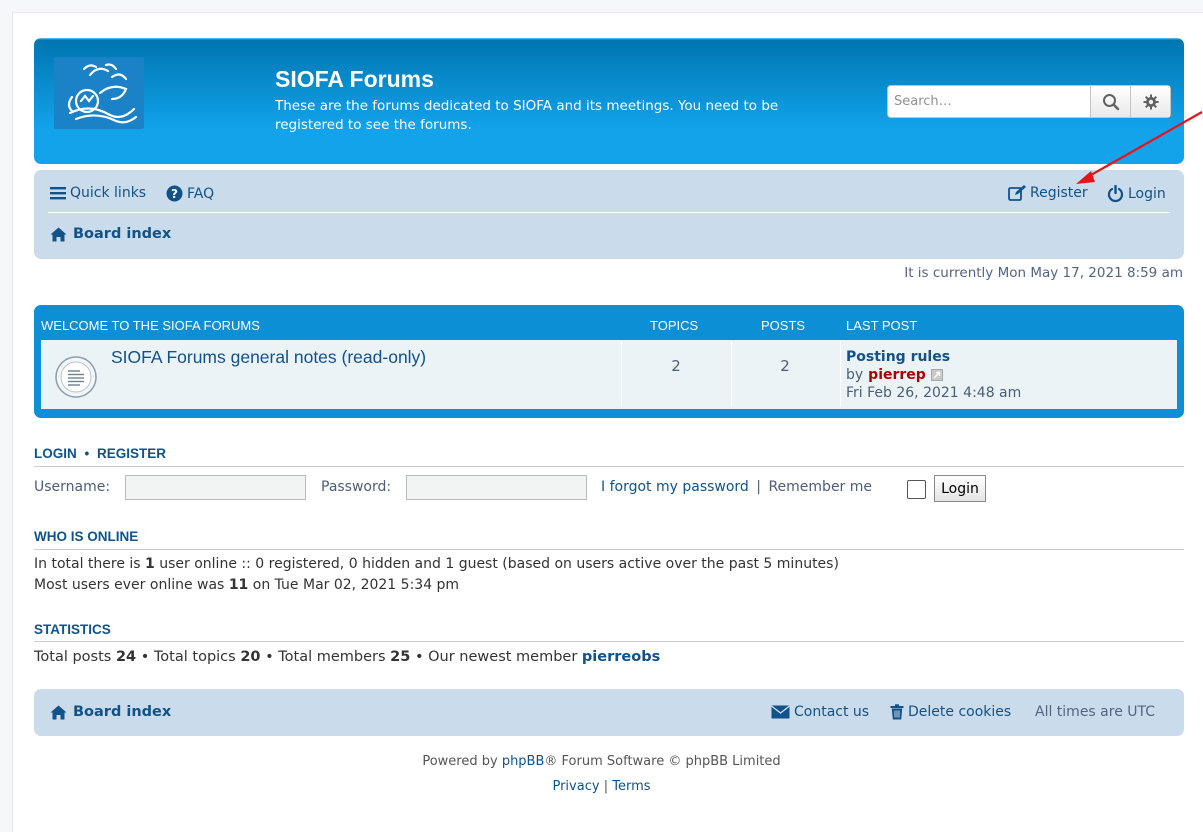 This screenshot has width=1203, height=832. Describe the element at coordinates (354, 79) in the screenshot. I see `site-title: SIOFA Forums` at that location.